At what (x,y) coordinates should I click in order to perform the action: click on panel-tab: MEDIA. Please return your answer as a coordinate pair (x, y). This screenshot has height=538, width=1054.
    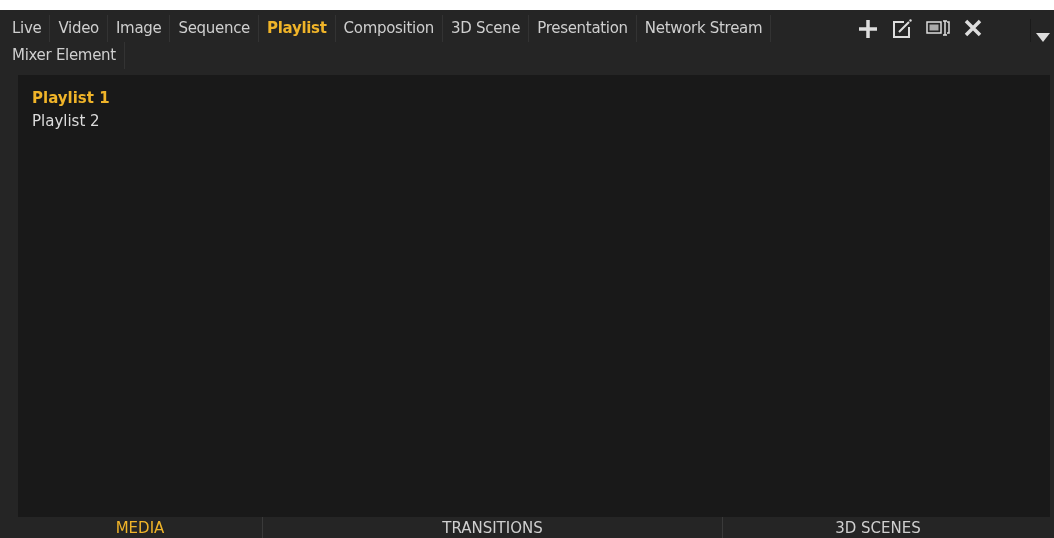
    Looking at the image, I should click on (140, 527).